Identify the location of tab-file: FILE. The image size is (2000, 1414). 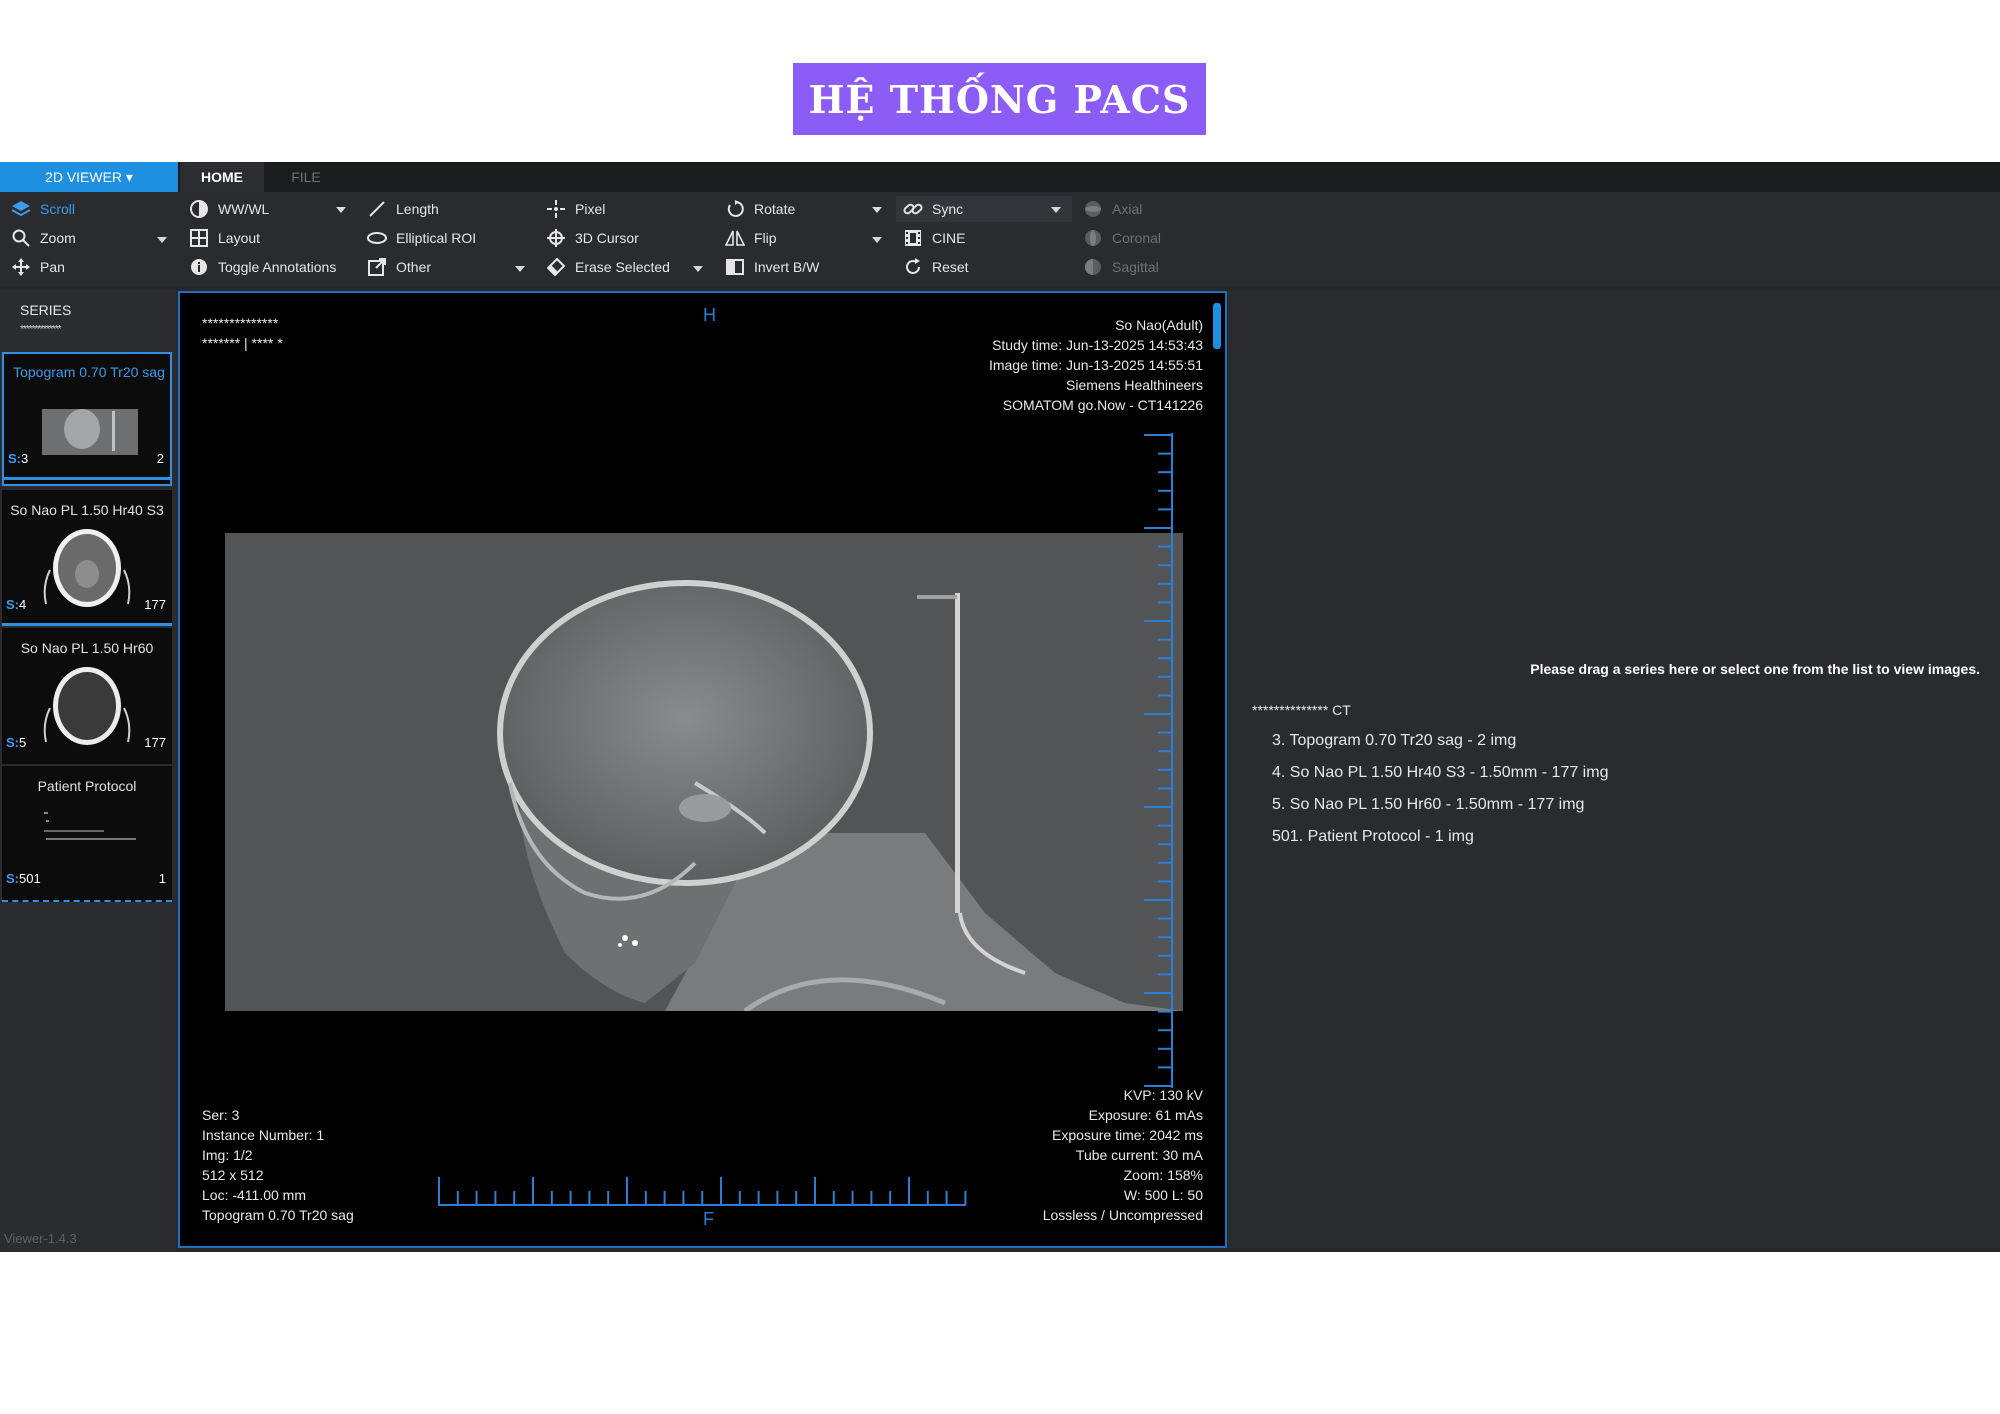
(306, 177).